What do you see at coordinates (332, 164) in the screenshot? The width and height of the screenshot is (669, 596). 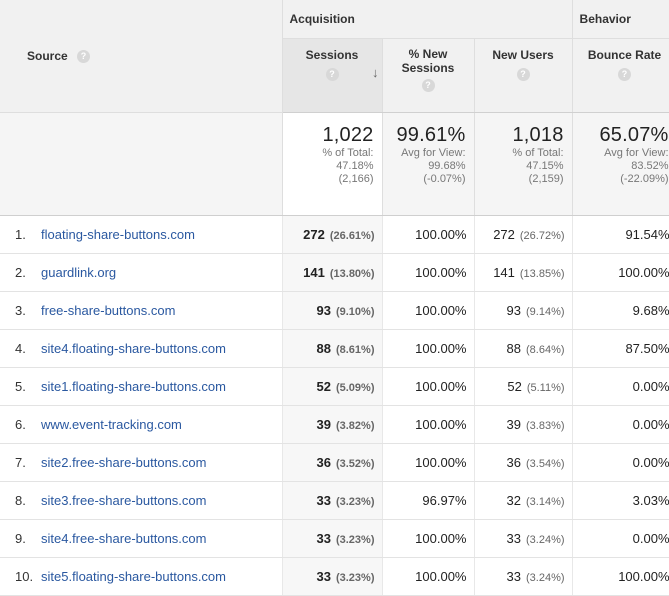 I see `summary-sessions: 1,022 % of Total: 47.18% (2,166)` at bounding box center [332, 164].